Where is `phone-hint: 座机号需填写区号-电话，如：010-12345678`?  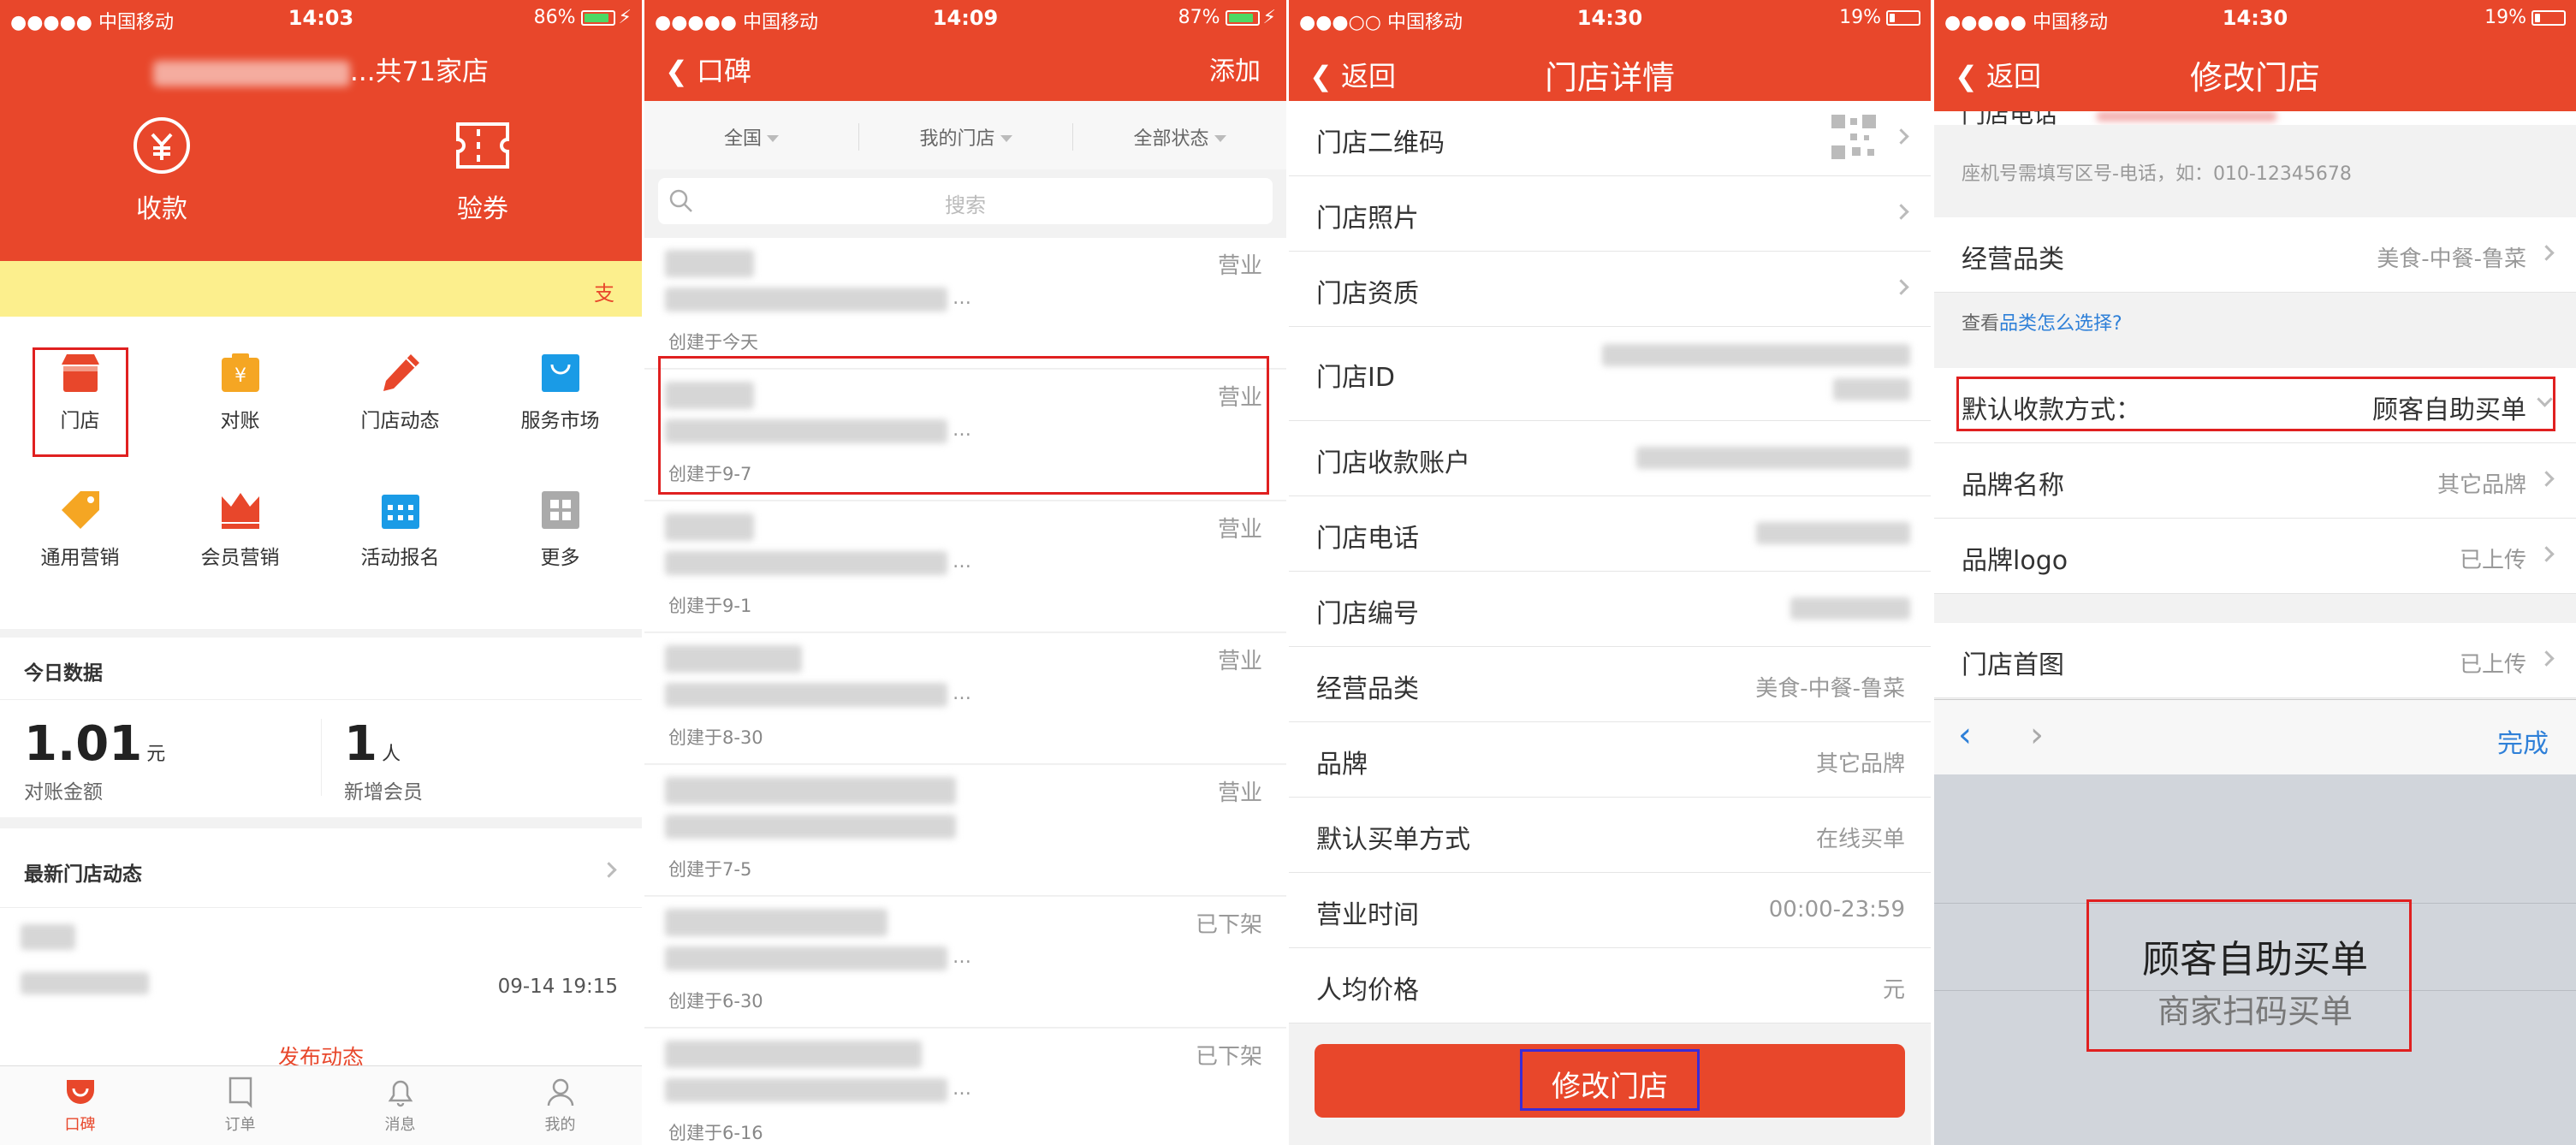 phone-hint: 座机号需填写区号-电话，如：010-12345678 is located at coordinates (2157, 174).